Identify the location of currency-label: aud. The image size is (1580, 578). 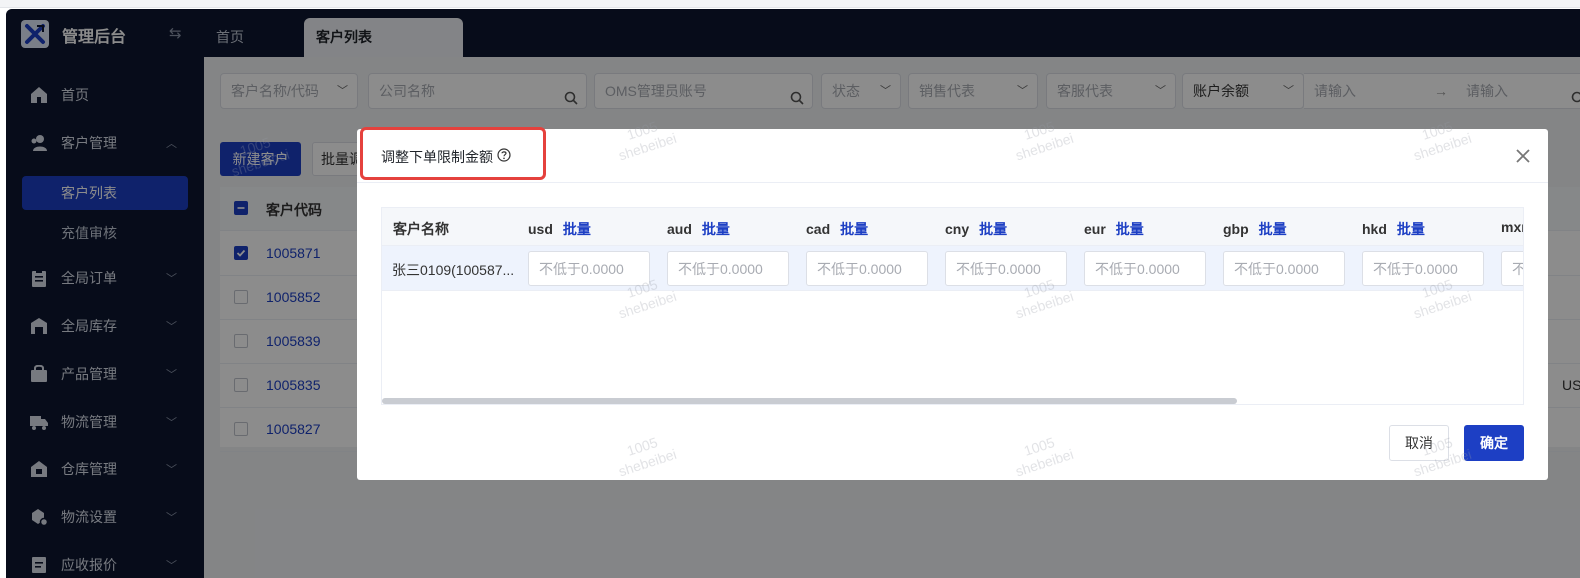
(679, 229).